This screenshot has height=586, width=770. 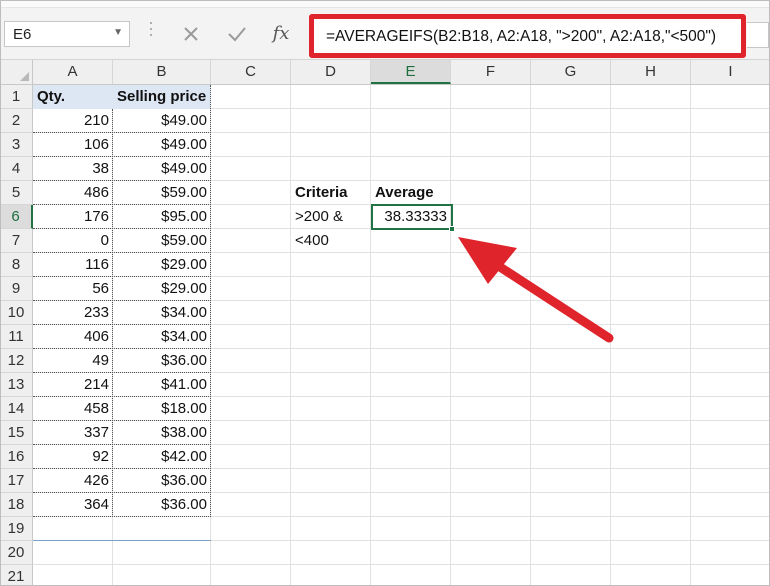 I want to click on row-header-10: 10, so click(x=16, y=313).